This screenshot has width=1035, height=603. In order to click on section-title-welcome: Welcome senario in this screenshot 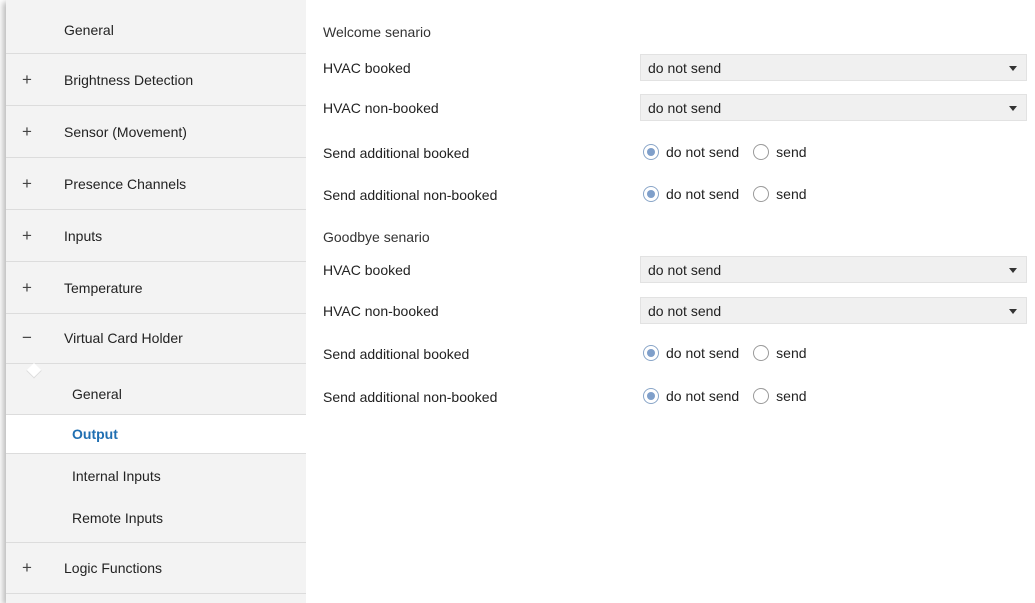, I will do `click(377, 32)`.